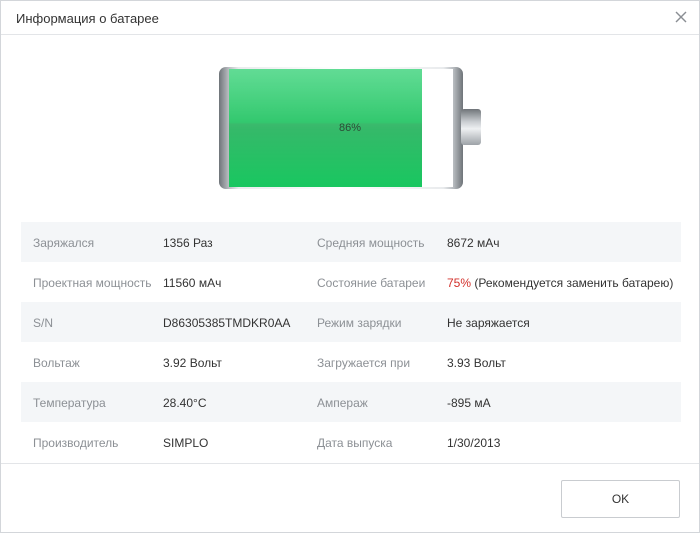 Image resolution: width=700 pixels, height=533 pixels. I want to click on info-value: 11560 мАч, so click(192, 283).